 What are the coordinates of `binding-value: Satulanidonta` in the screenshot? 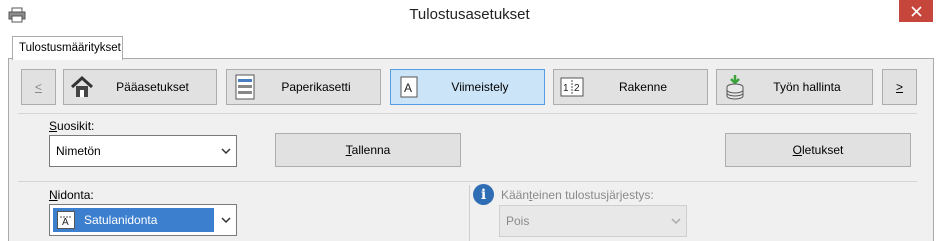 It's located at (121, 220).